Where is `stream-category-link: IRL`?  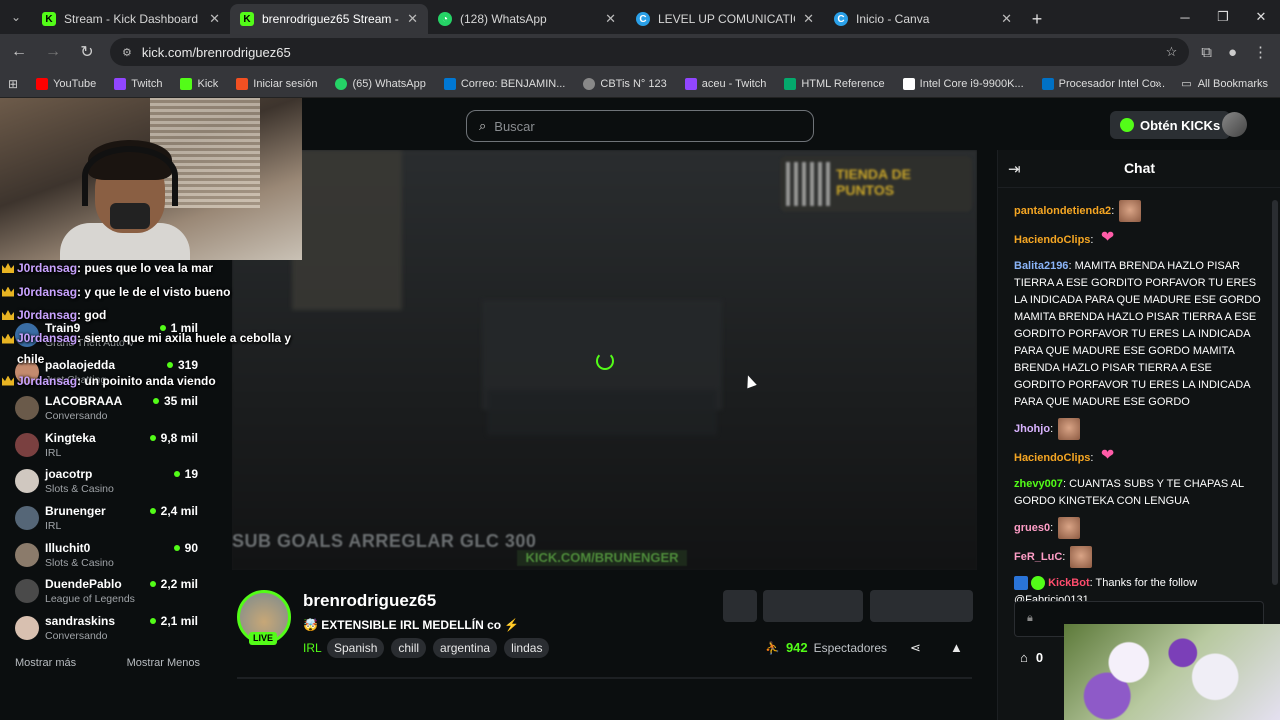 stream-category-link: IRL is located at coordinates (312, 648).